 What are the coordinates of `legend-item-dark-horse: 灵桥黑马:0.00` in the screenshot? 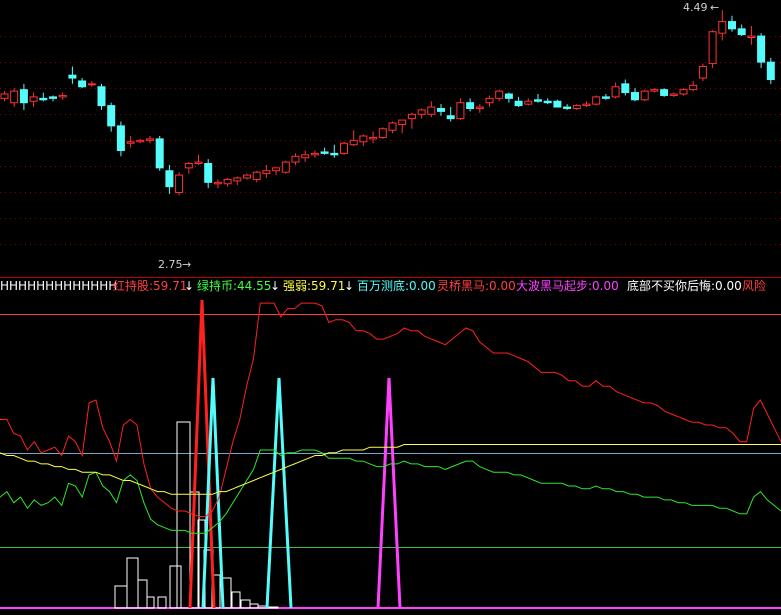 It's located at (476, 286).